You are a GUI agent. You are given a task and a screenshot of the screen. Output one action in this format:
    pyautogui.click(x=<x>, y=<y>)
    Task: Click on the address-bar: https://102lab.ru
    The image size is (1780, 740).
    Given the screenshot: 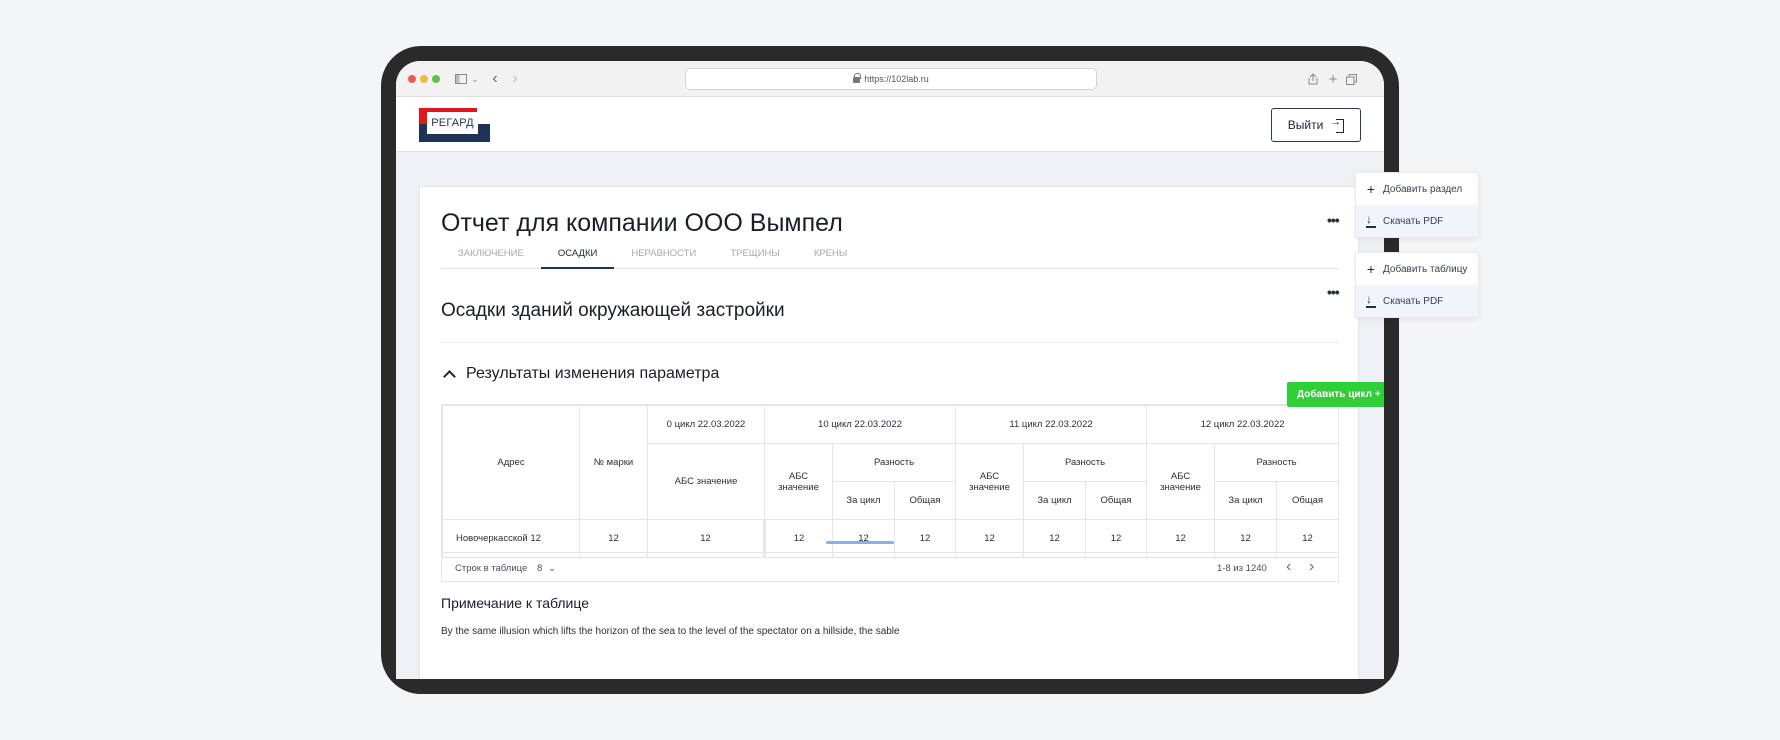 What is the action you would take?
    pyautogui.click(x=891, y=79)
    